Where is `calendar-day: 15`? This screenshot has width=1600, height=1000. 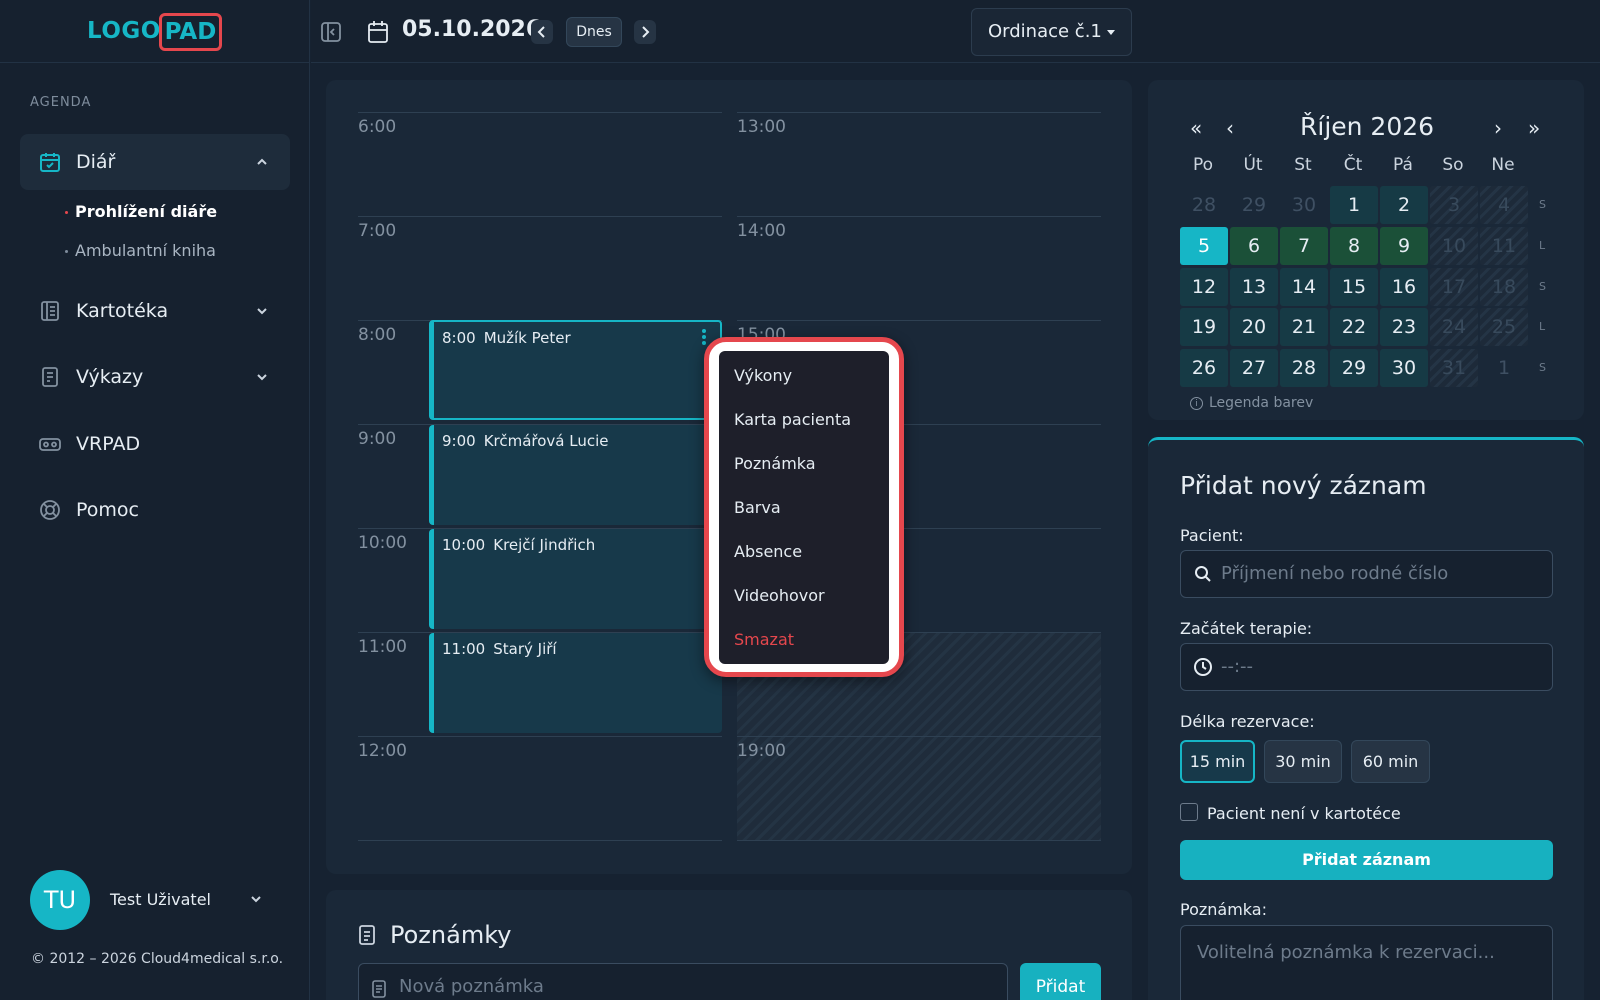
calendar-day: 15 is located at coordinates (1354, 287).